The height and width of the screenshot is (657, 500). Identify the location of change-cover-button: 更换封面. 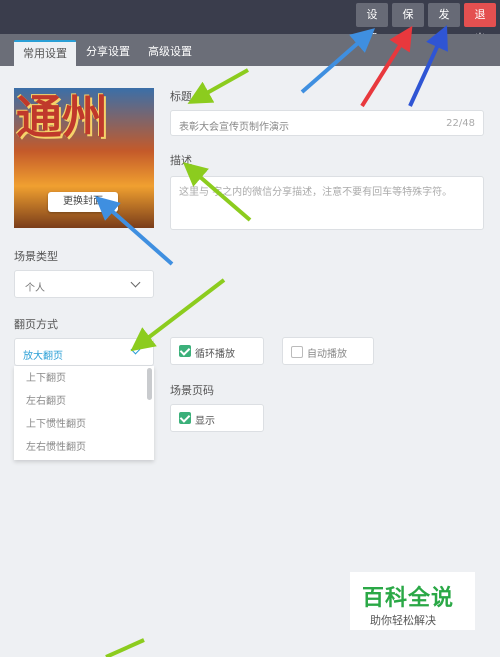
(83, 202).